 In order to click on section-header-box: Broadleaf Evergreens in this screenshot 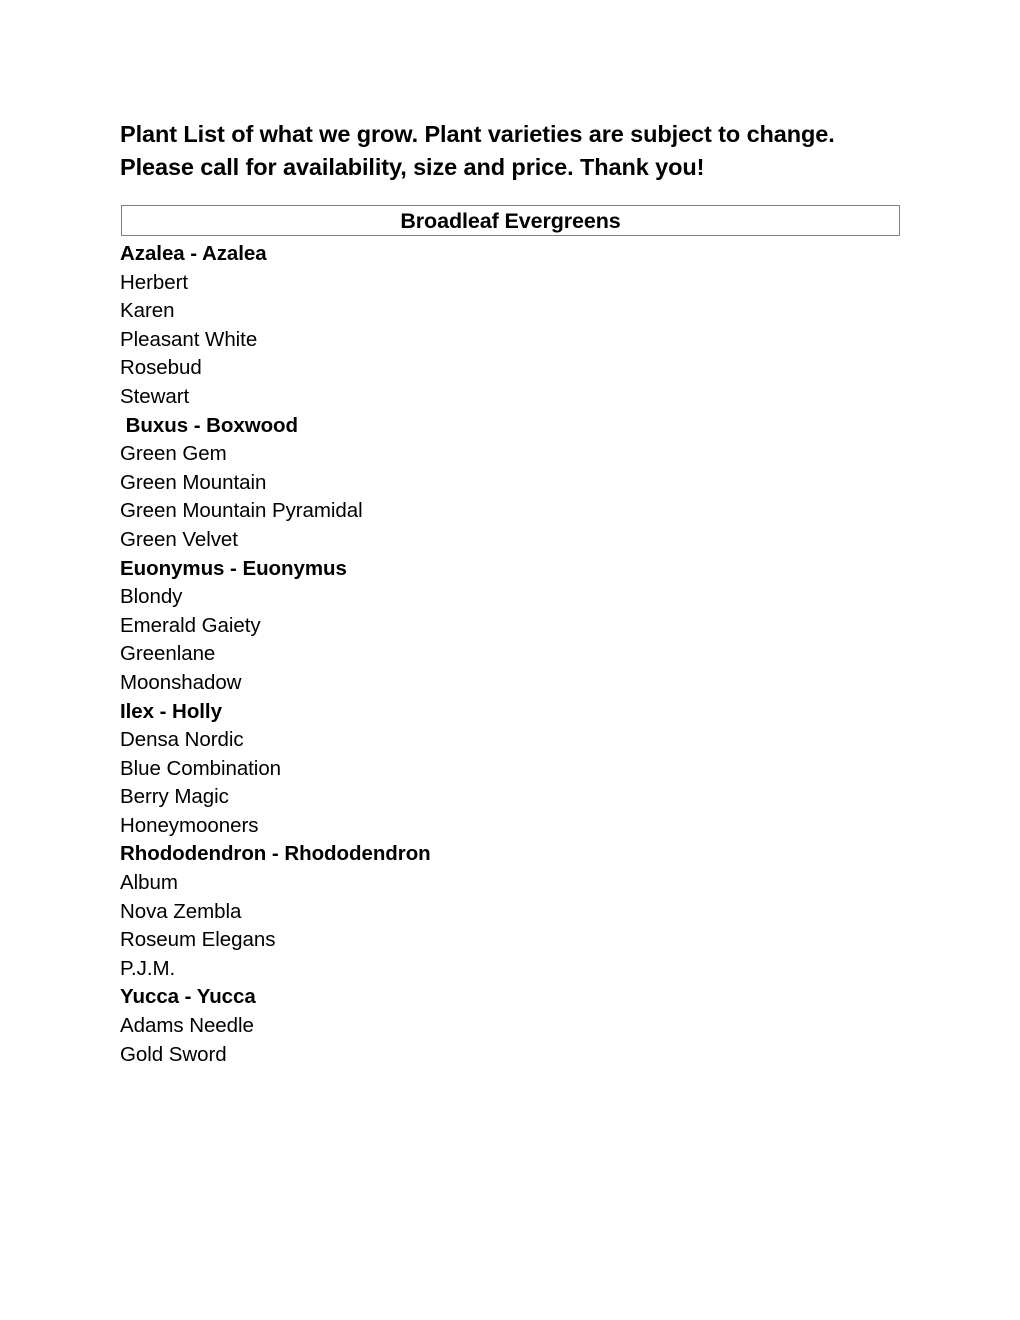, I will do `click(510, 220)`.